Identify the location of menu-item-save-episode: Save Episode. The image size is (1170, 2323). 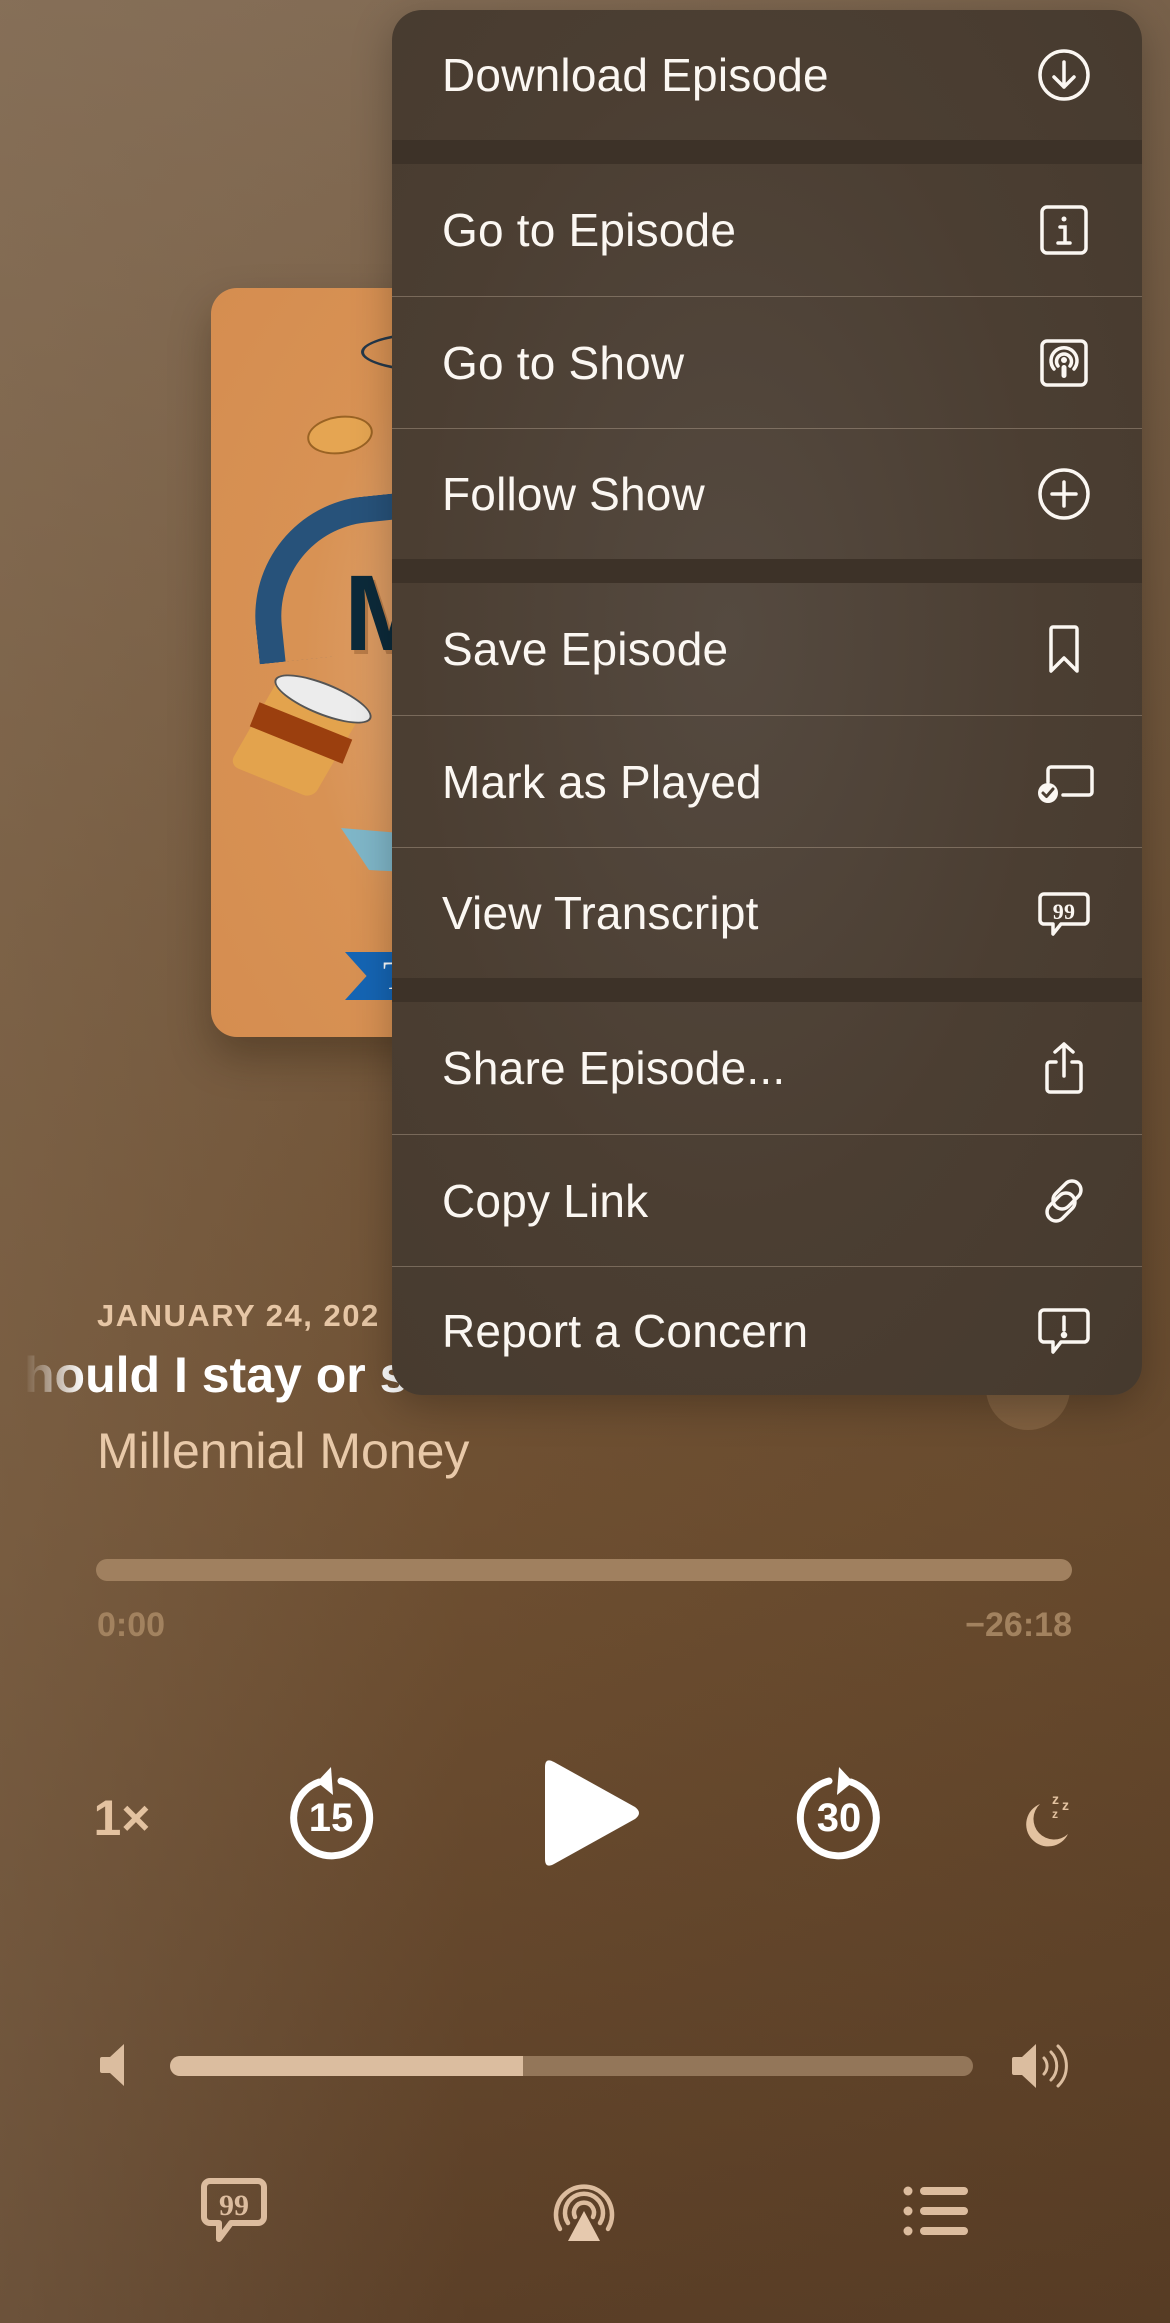
(767, 649).